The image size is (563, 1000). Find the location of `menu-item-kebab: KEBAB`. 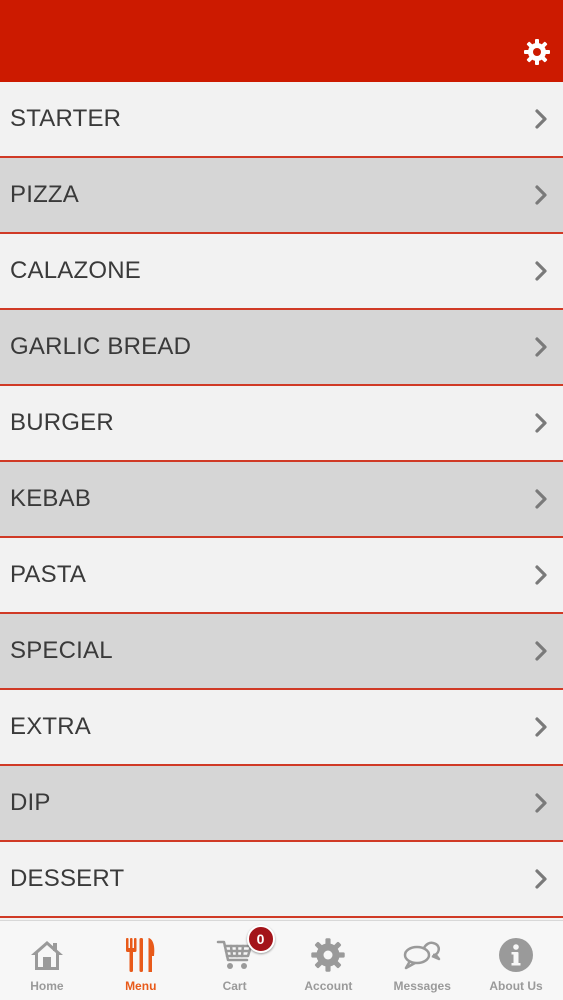

menu-item-kebab: KEBAB is located at coordinates (281, 500).